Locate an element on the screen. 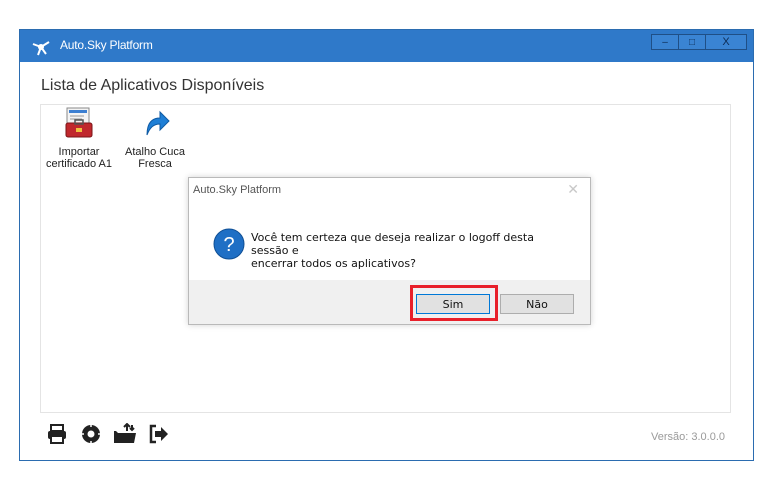 The width and height of the screenshot is (779, 493). dialog-button-bar: Sim Não is located at coordinates (389, 302).